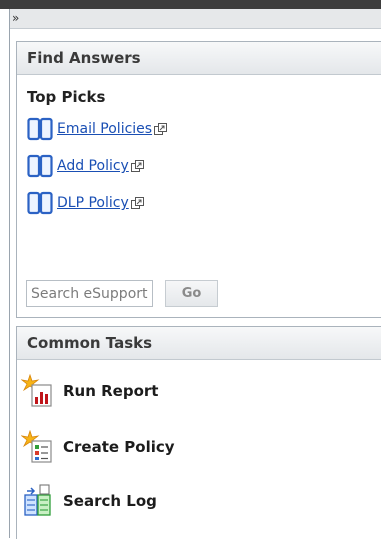 The image size is (381, 539). What do you see at coordinates (190, 4) in the screenshot?
I see `window-top-bar` at bounding box center [190, 4].